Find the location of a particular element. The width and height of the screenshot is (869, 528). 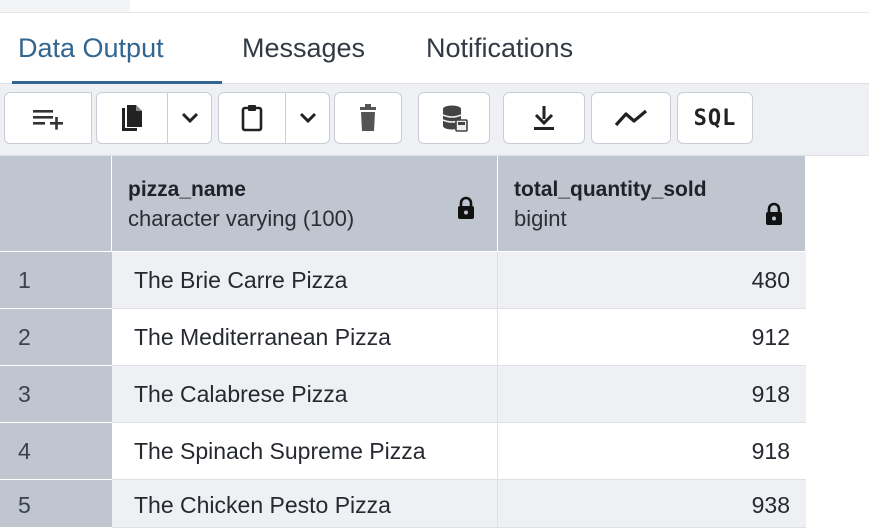

data-toolbar: SQL is located at coordinates (434, 120).